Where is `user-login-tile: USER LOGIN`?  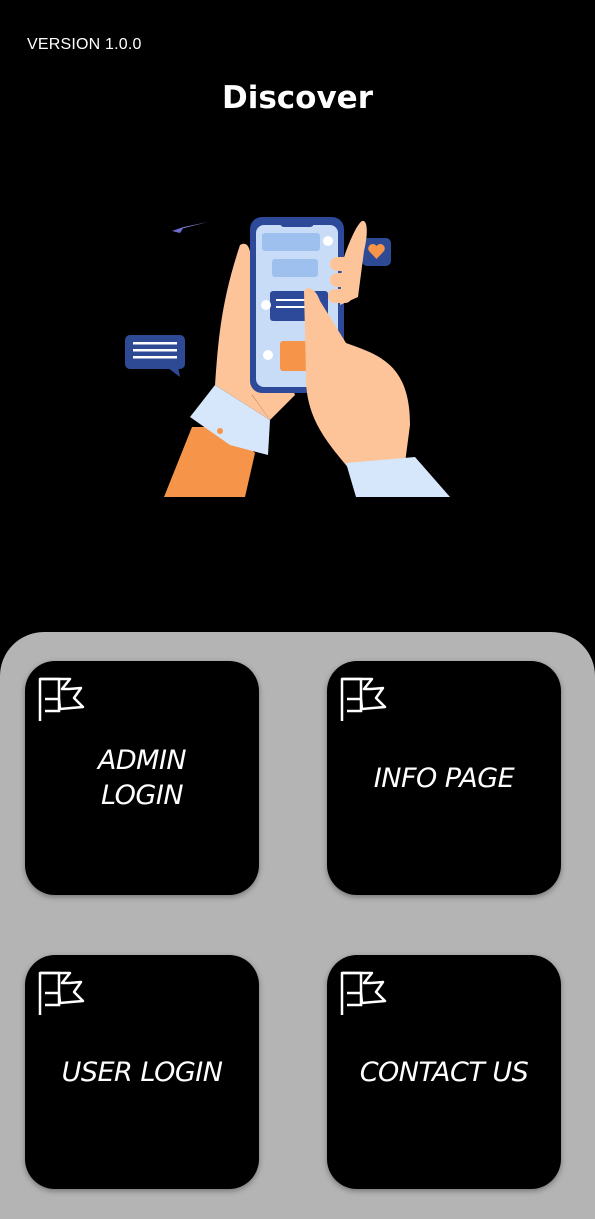
user-login-tile: USER LOGIN is located at coordinates (142, 1072).